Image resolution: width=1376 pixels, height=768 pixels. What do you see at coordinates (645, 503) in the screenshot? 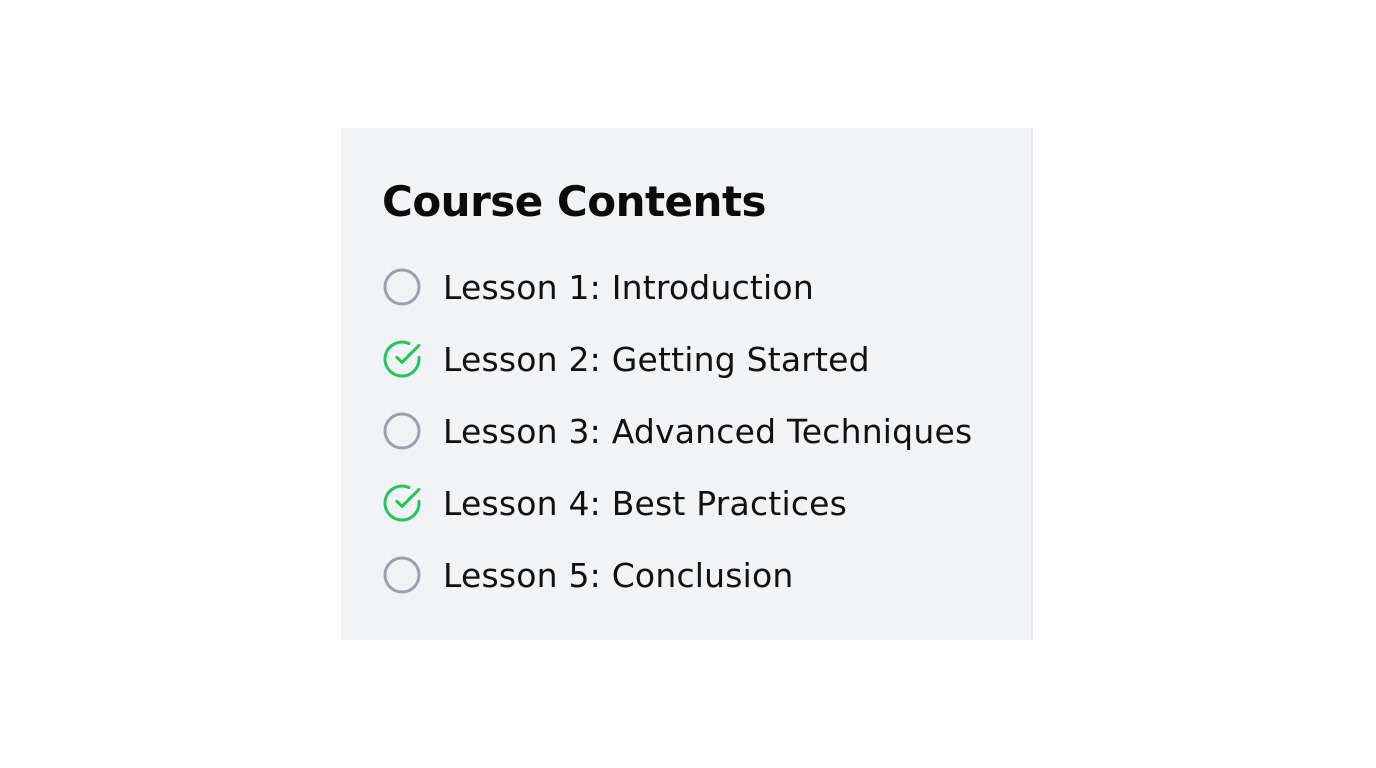
I see `lesson-label: Lesson 4: Best Practices` at bounding box center [645, 503].